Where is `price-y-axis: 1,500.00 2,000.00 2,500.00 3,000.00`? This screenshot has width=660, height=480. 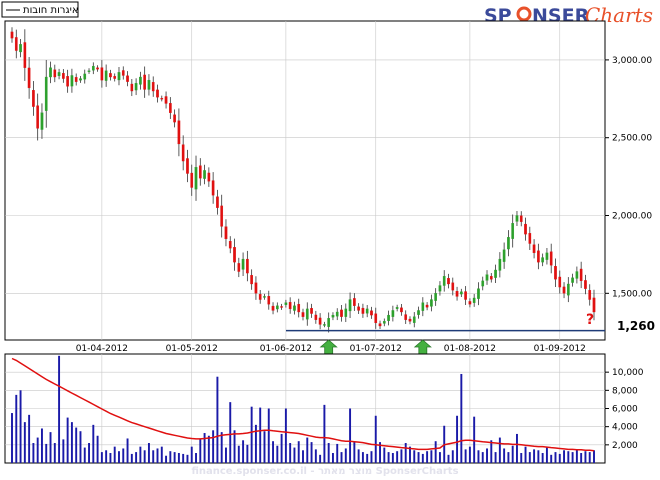 price-y-axis: 1,500.00 2,000.00 2,500.00 3,000.00 is located at coordinates (628, 177).